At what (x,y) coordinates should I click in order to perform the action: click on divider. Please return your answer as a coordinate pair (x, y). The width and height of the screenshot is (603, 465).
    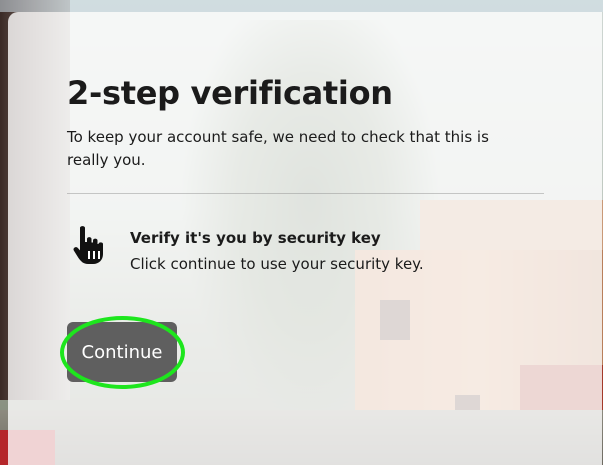
    Looking at the image, I should click on (305, 193).